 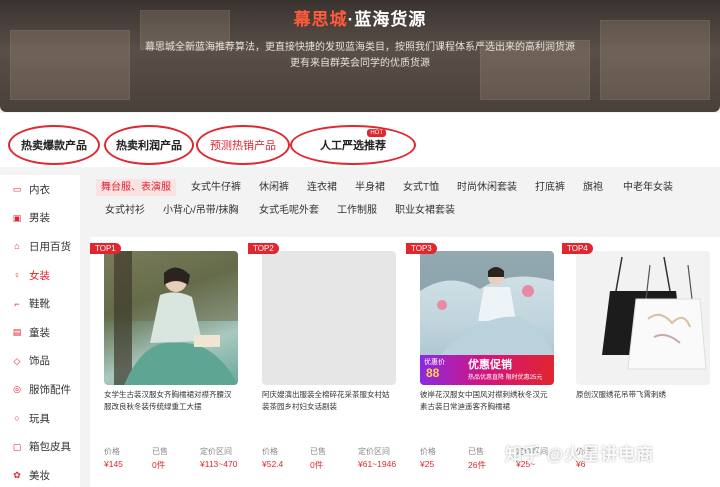 What do you see at coordinates (484, 400) in the screenshot?
I see `product-title: 彼岸花汉服女中国风对襟刺绣秋冬汉元素古装日常迪遥客齐胸襦裙` at bounding box center [484, 400].